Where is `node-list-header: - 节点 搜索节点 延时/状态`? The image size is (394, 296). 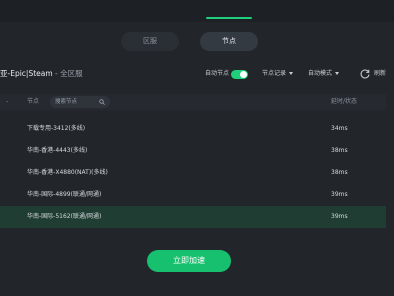 node-list-header: - 节点 搜索节点 延时/状态 is located at coordinates (193, 102).